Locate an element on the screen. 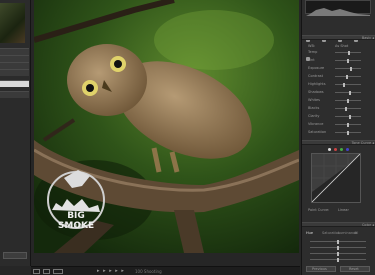  blue-channel-icon is located at coordinates (347, 149).